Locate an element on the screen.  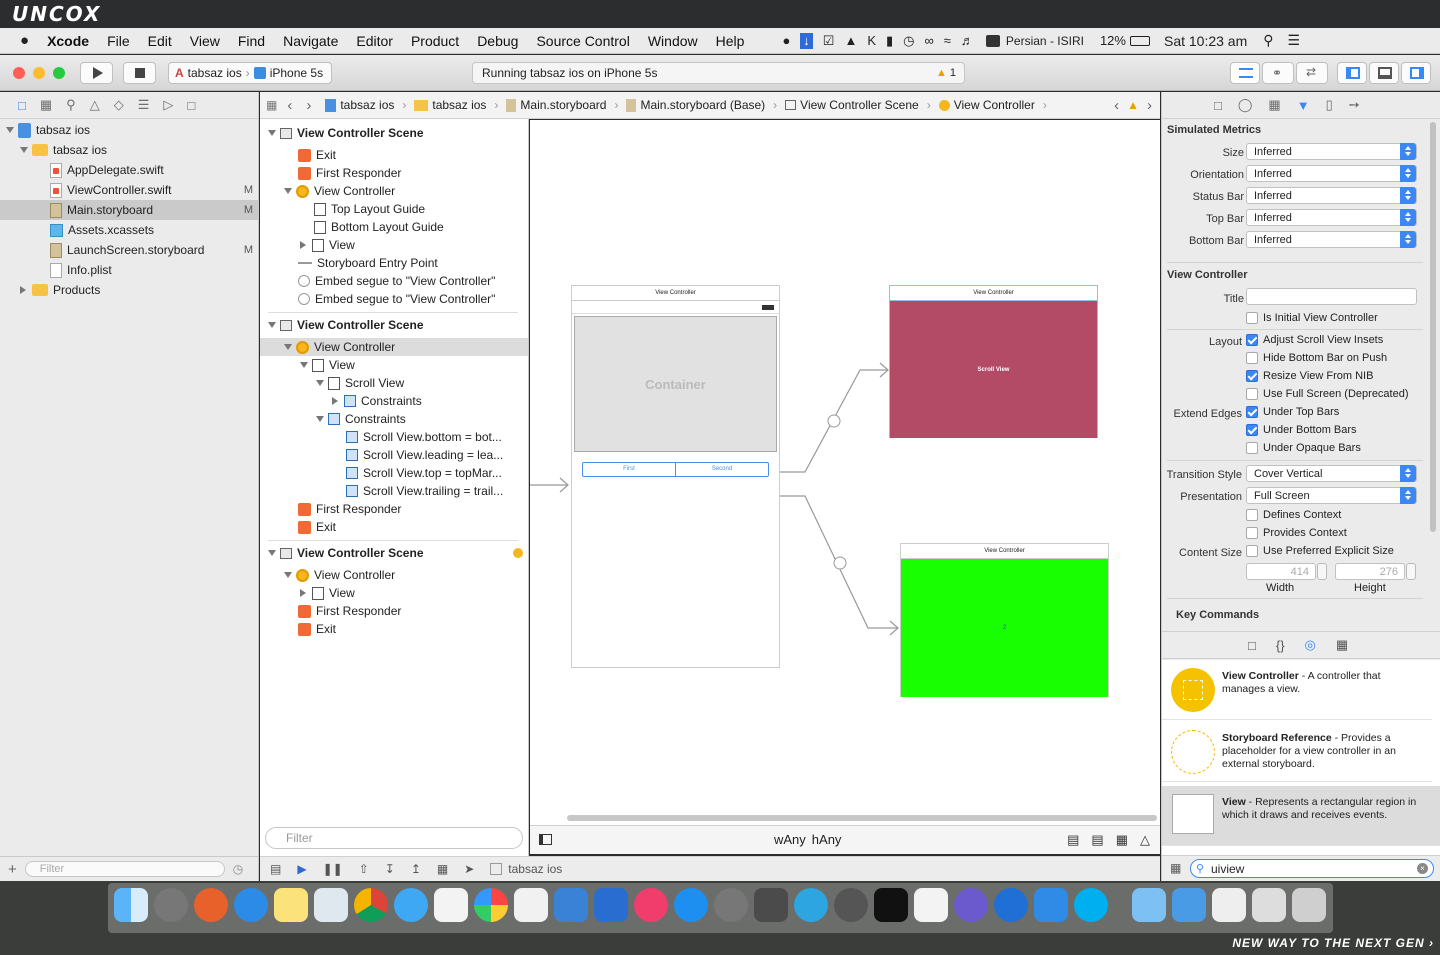
scroll-view-controller-scene: View Controller Scroll View is located at coordinates (993, 361).